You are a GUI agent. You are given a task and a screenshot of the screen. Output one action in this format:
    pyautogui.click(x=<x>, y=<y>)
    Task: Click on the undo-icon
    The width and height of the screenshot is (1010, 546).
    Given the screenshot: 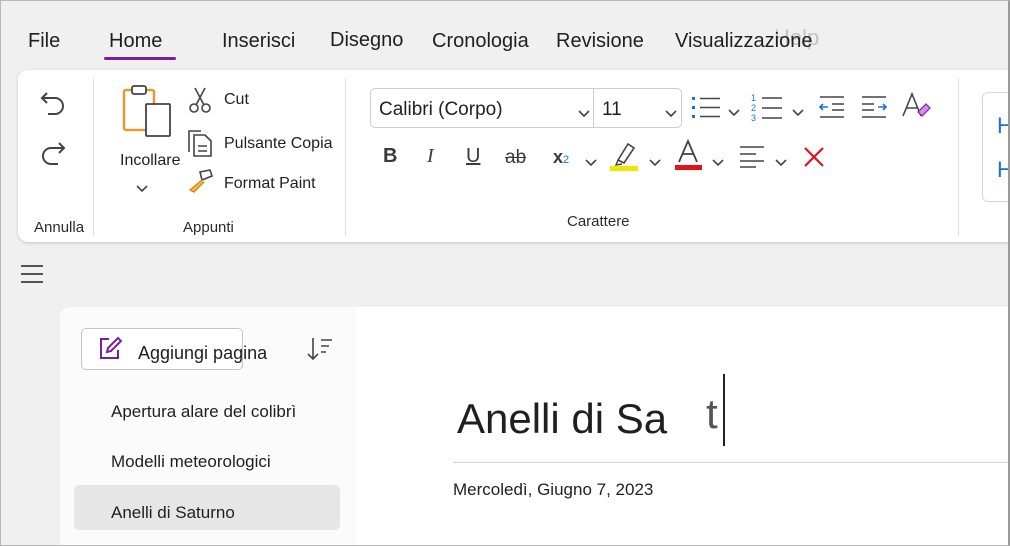 What is the action you would take?
    pyautogui.click(x=53, y=103)
    